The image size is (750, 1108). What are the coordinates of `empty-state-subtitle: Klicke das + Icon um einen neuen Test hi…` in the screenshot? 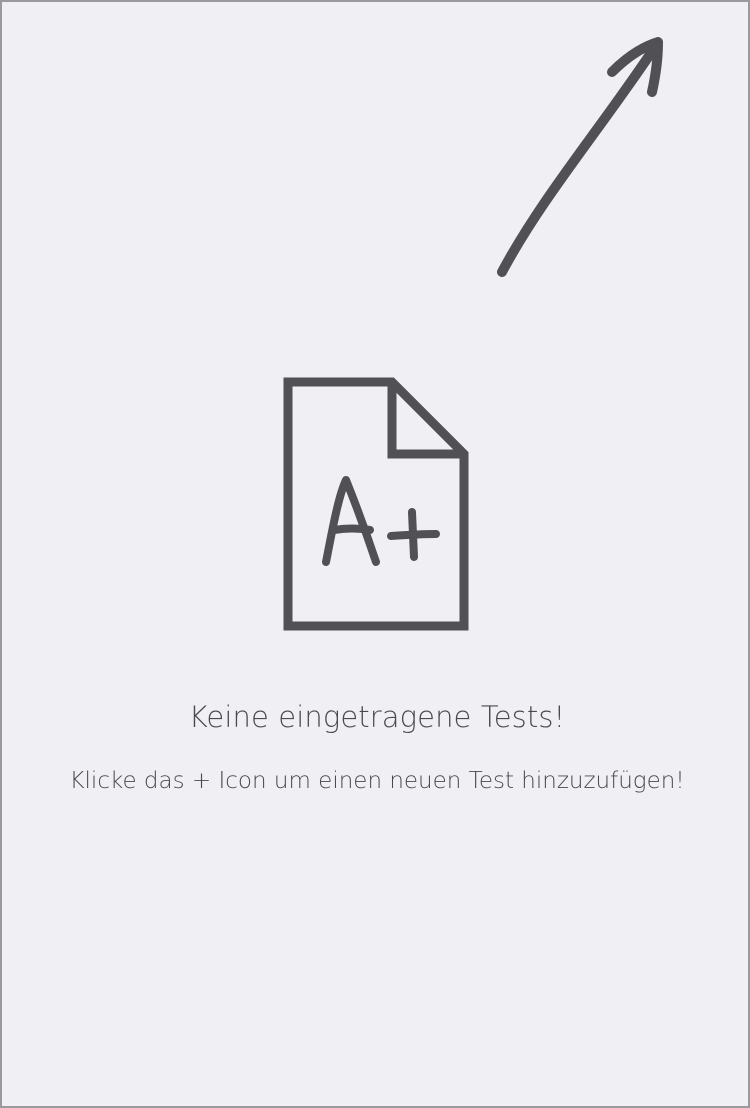 It's located at (377, 781).